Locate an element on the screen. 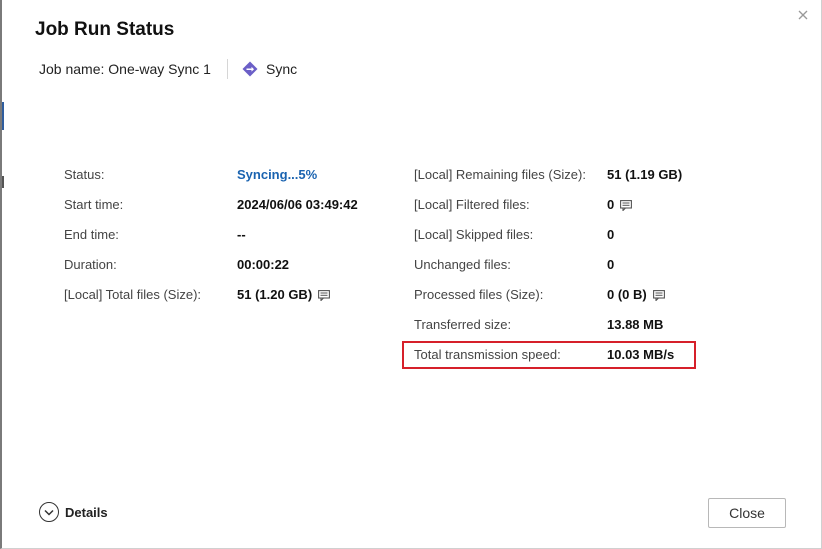 The height and width of the screenshot is (549, 822). detail-label: End time: is located at coordinates (91, 234).